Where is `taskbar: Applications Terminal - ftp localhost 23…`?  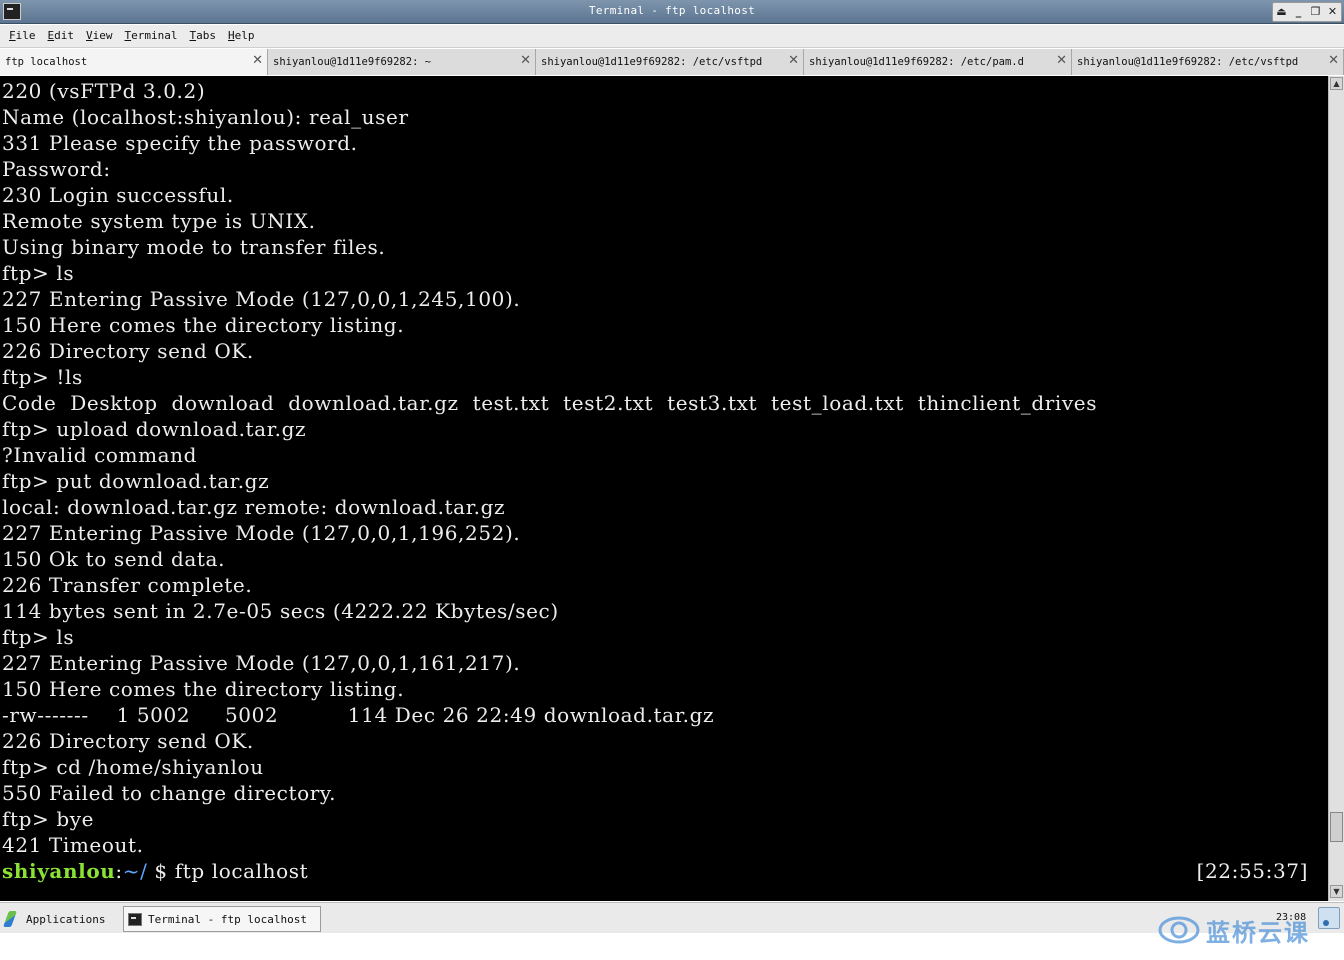
taskbar: Applications Terminal - ftp localhost 23… is located at coordinates (672, 917).